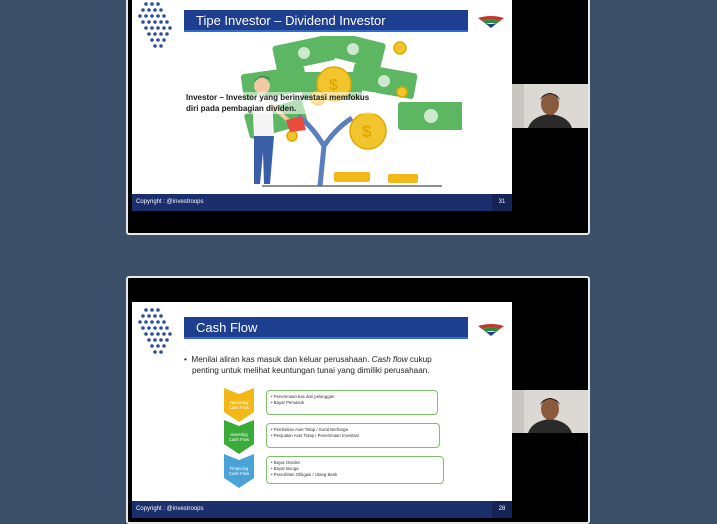 The height and width of the screenshot is (524, 717). Describe the element at coordinates (241, 108) in the screenshot. I see `caption-line-2: diri pada pembagian dividen.` at that location.